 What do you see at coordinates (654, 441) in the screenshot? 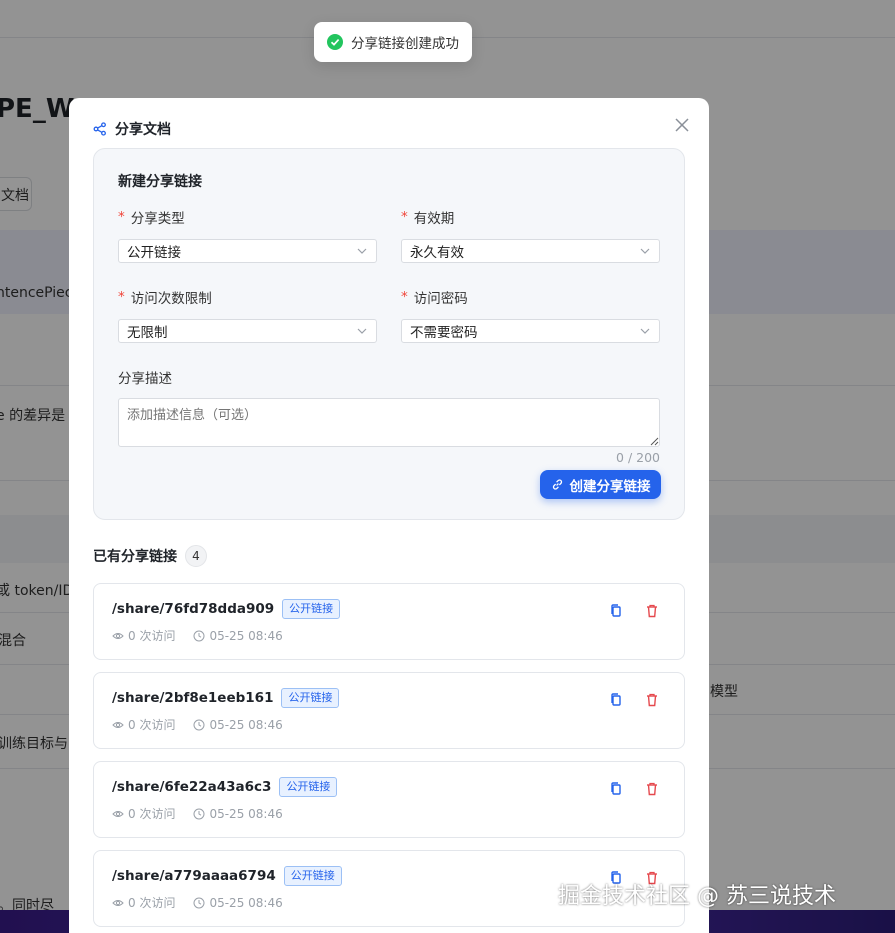
I see `resize-handle-icon` at bounding box center [654, 441].